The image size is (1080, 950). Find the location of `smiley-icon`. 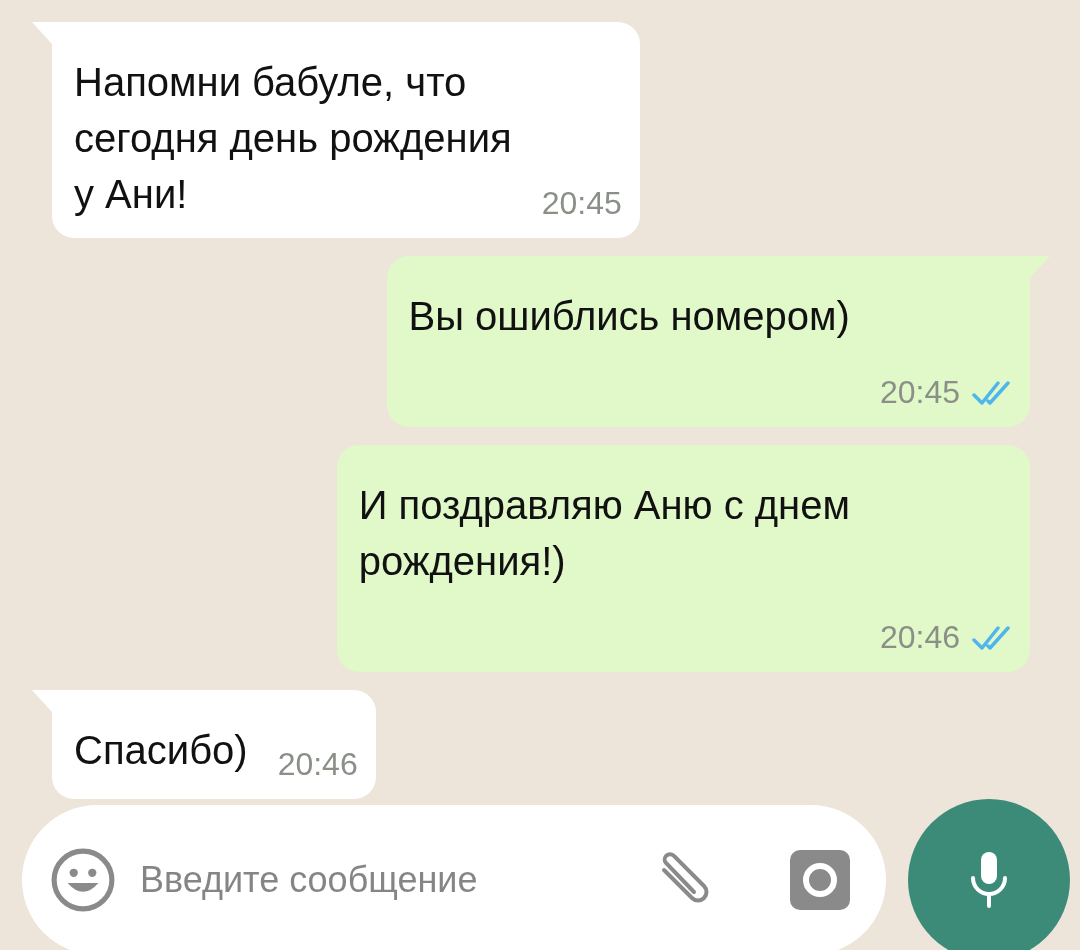

smiley-icon is located at coordinates (83, 880).